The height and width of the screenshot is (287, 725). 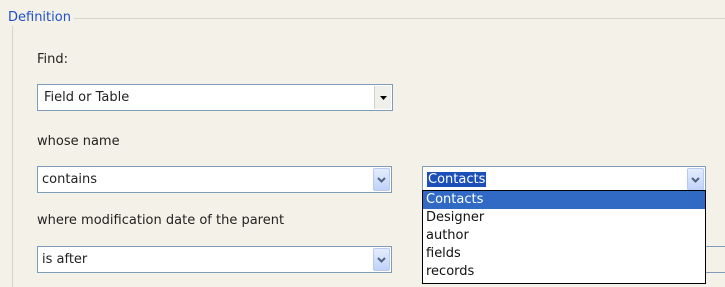 I want to click on find-dropdown-button, so click(x=382, y=97).